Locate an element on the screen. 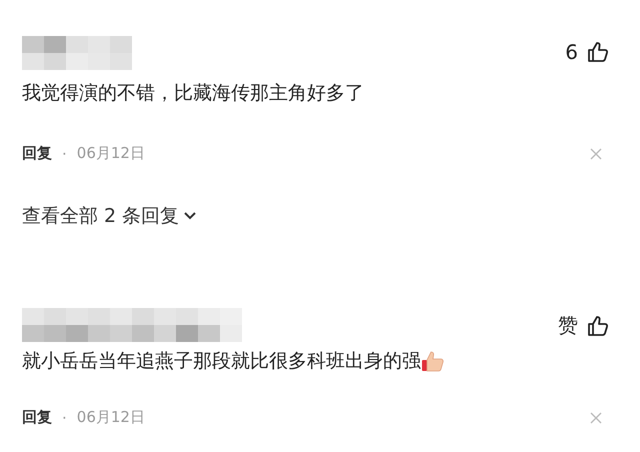 The height and width of the screenshot is (452, 640). like-count: 赞 is located at coordinates (568, 325).